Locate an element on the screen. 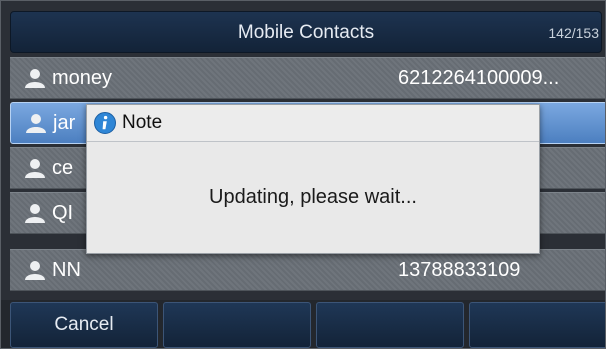 The image size is (606, 349). contact-name: QI is located at coordinates (63, 213).